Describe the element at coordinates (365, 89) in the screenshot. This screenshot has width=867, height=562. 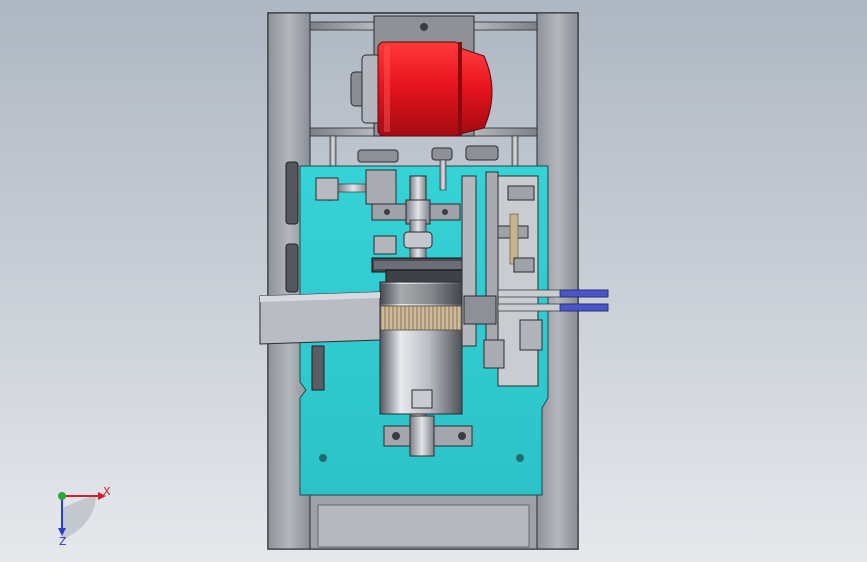
I see `motor-pulley` at that location.